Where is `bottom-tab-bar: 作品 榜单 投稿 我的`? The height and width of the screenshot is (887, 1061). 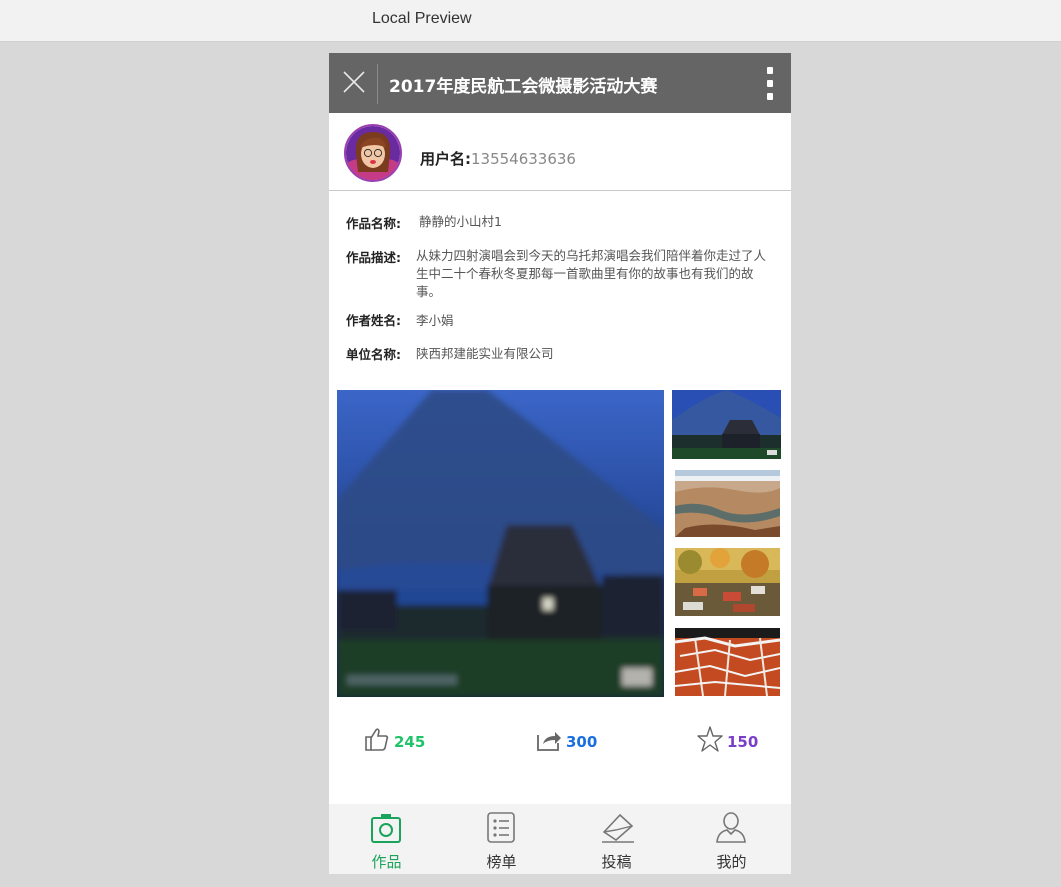 bottom-tab-bar: 作品 榜单 投稿 我的 is located at coordinates (560, 839).